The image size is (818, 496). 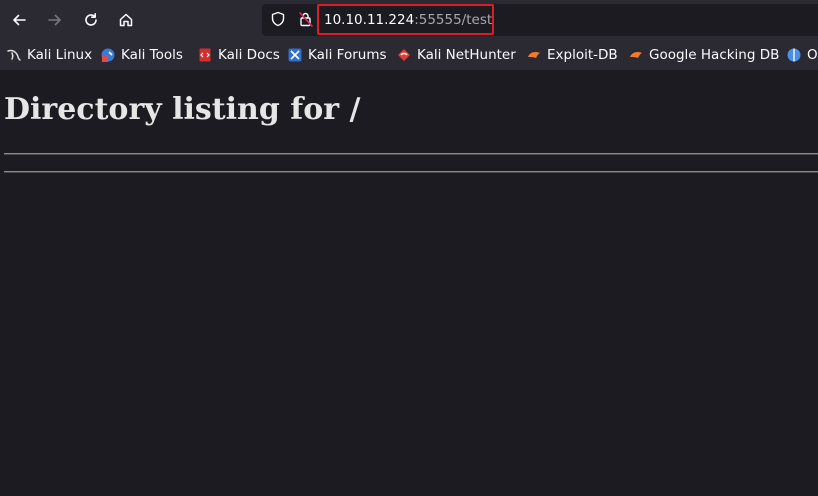 What do you see at coordinates (278, 19) in the screenshot?
I see `tracking-protection-shield-icon` at bounding box center [278, 19].